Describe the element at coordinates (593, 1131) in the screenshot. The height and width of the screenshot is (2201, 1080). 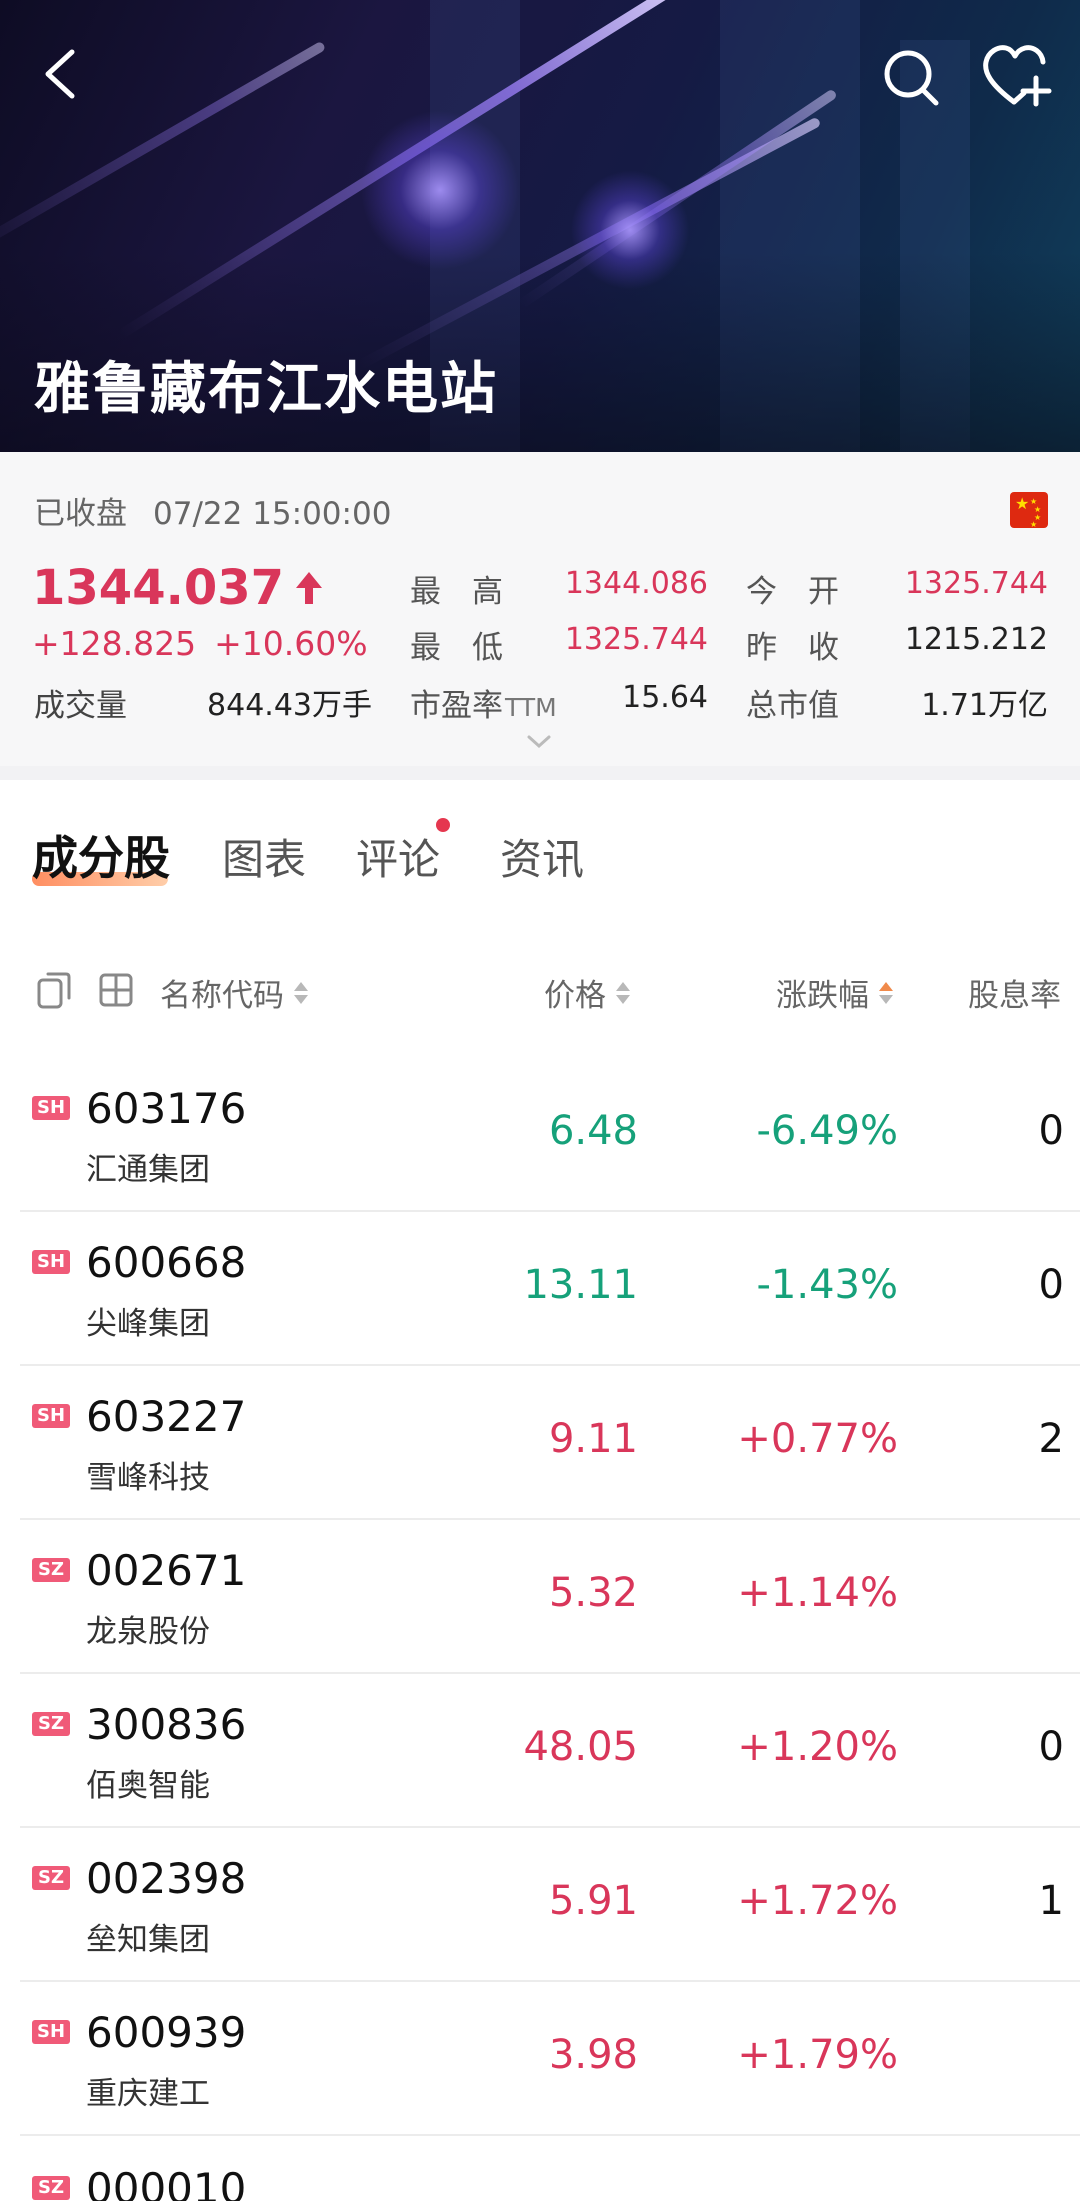
I see `stock-price: 6.48` at that location.